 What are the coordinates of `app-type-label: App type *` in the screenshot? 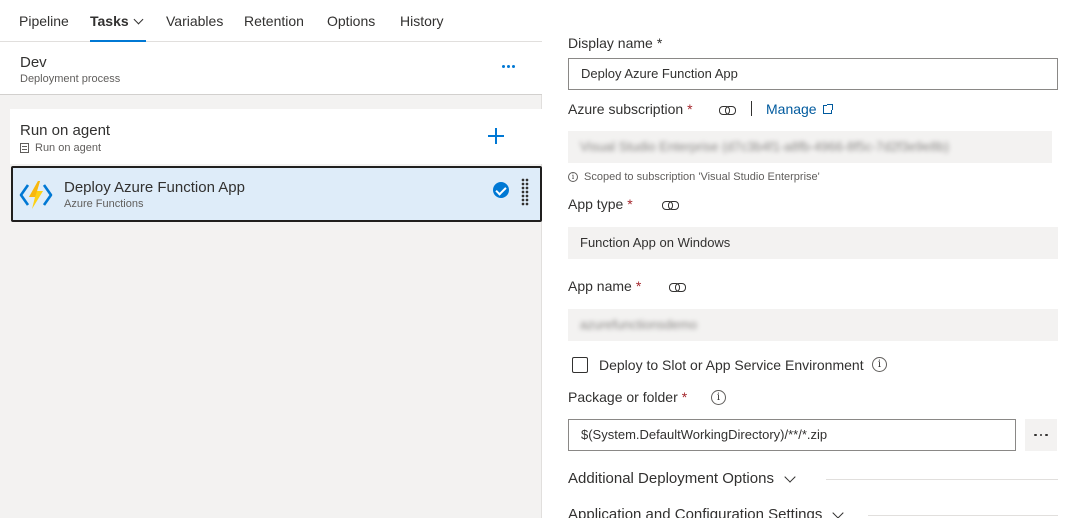 It's located at (600, 204).